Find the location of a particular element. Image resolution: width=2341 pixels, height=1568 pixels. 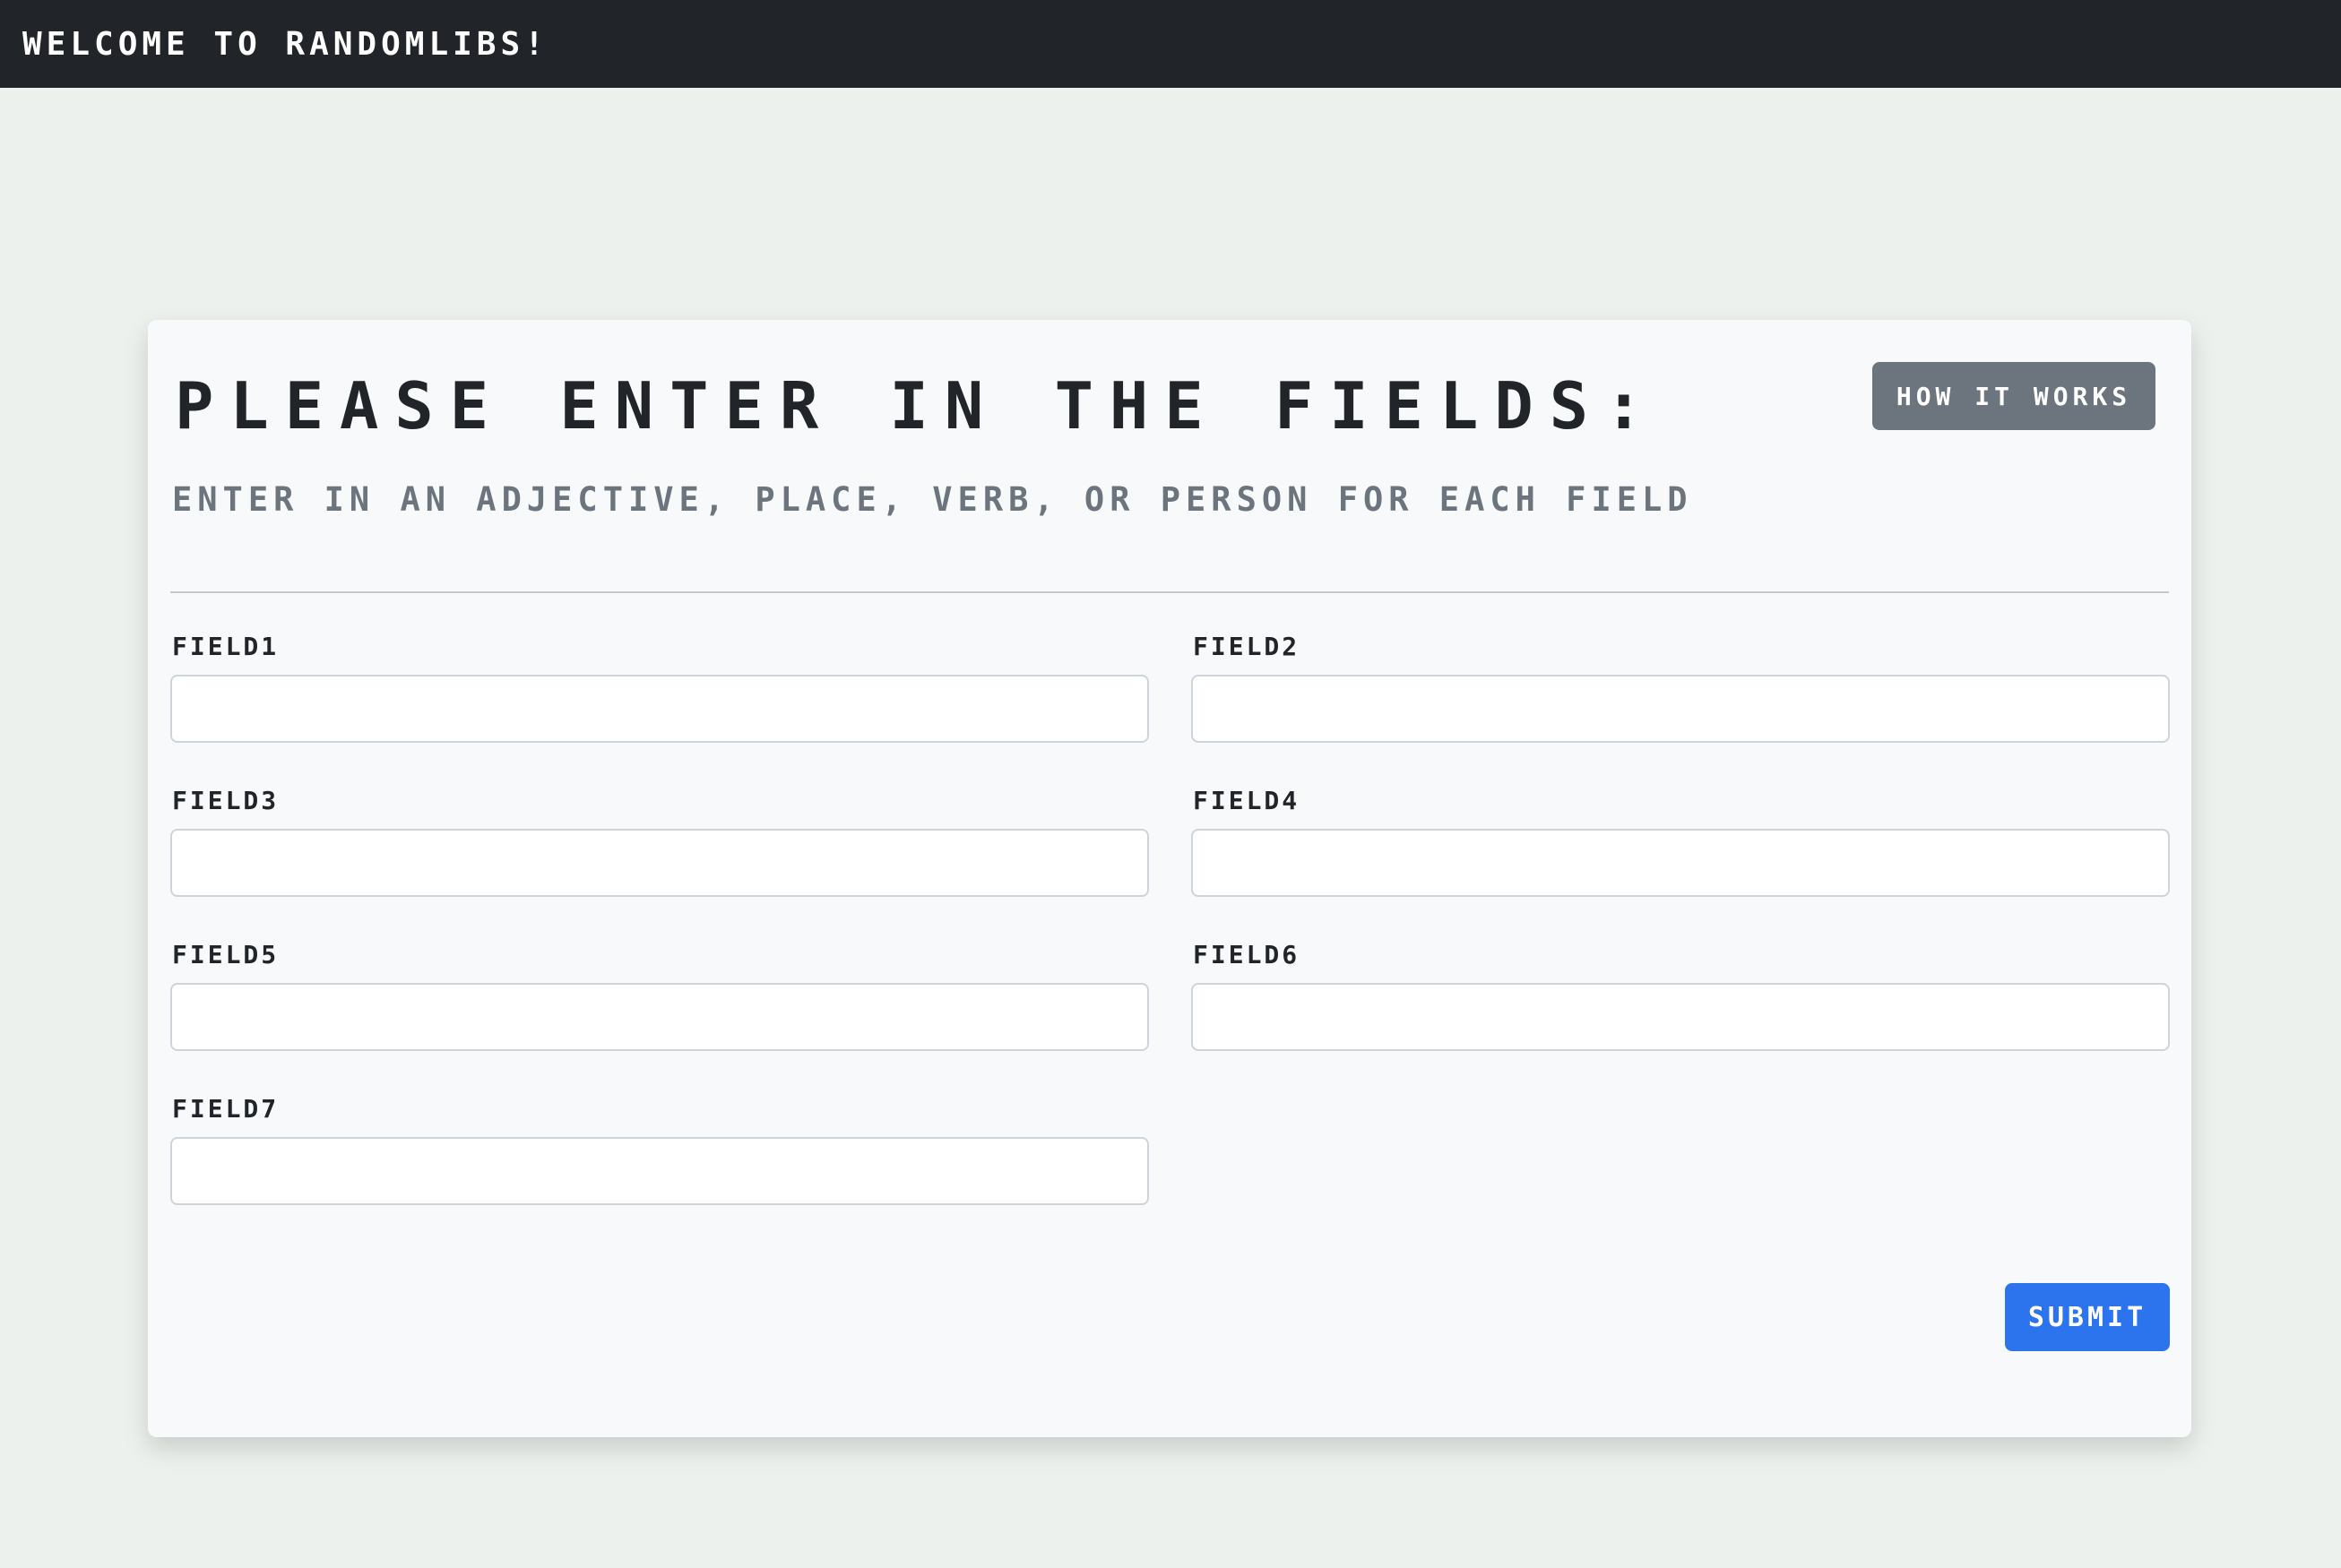

field5-group: field5 is located at coordinates (659, 997).